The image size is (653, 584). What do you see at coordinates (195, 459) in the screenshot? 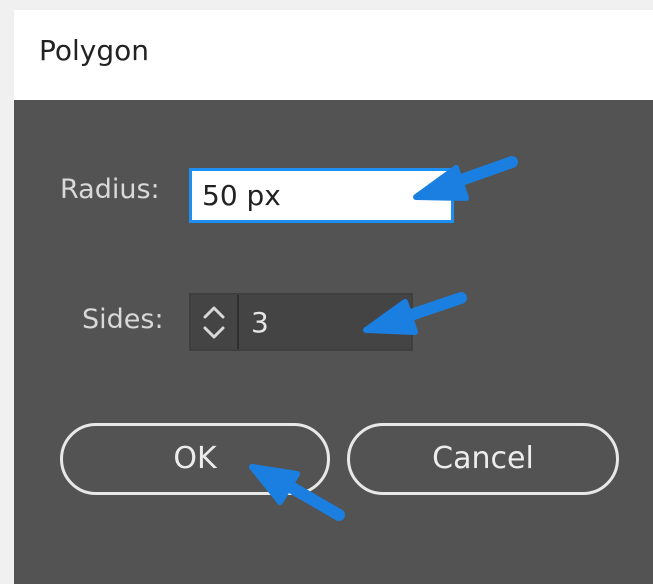
I see `ok-button: OK` at bounding box center [195, 459].